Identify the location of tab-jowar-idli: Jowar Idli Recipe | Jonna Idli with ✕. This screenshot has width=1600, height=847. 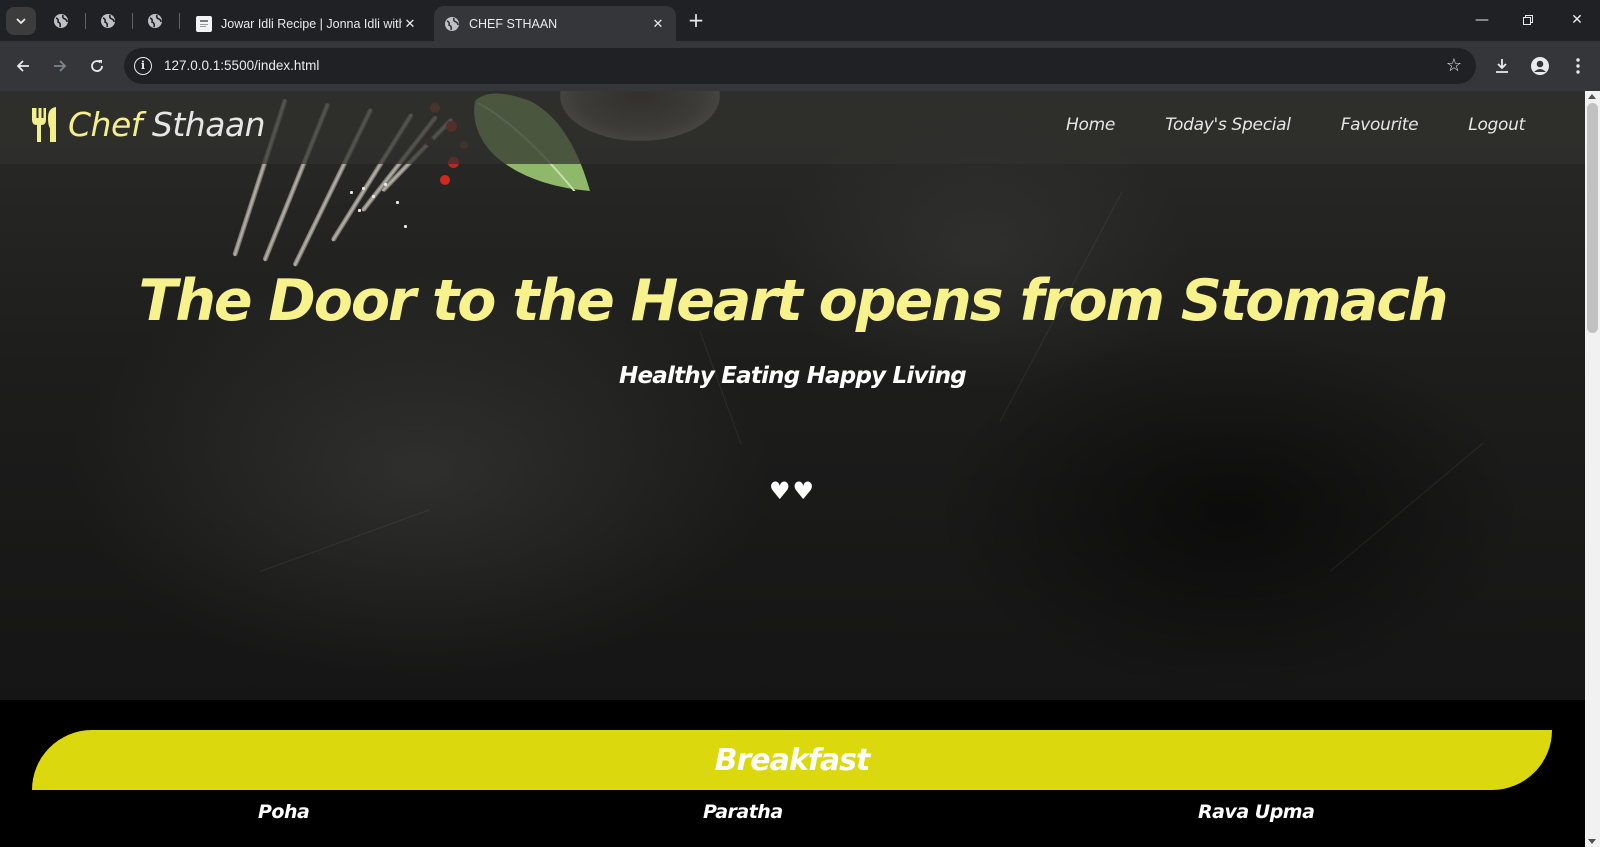
(307, 23).